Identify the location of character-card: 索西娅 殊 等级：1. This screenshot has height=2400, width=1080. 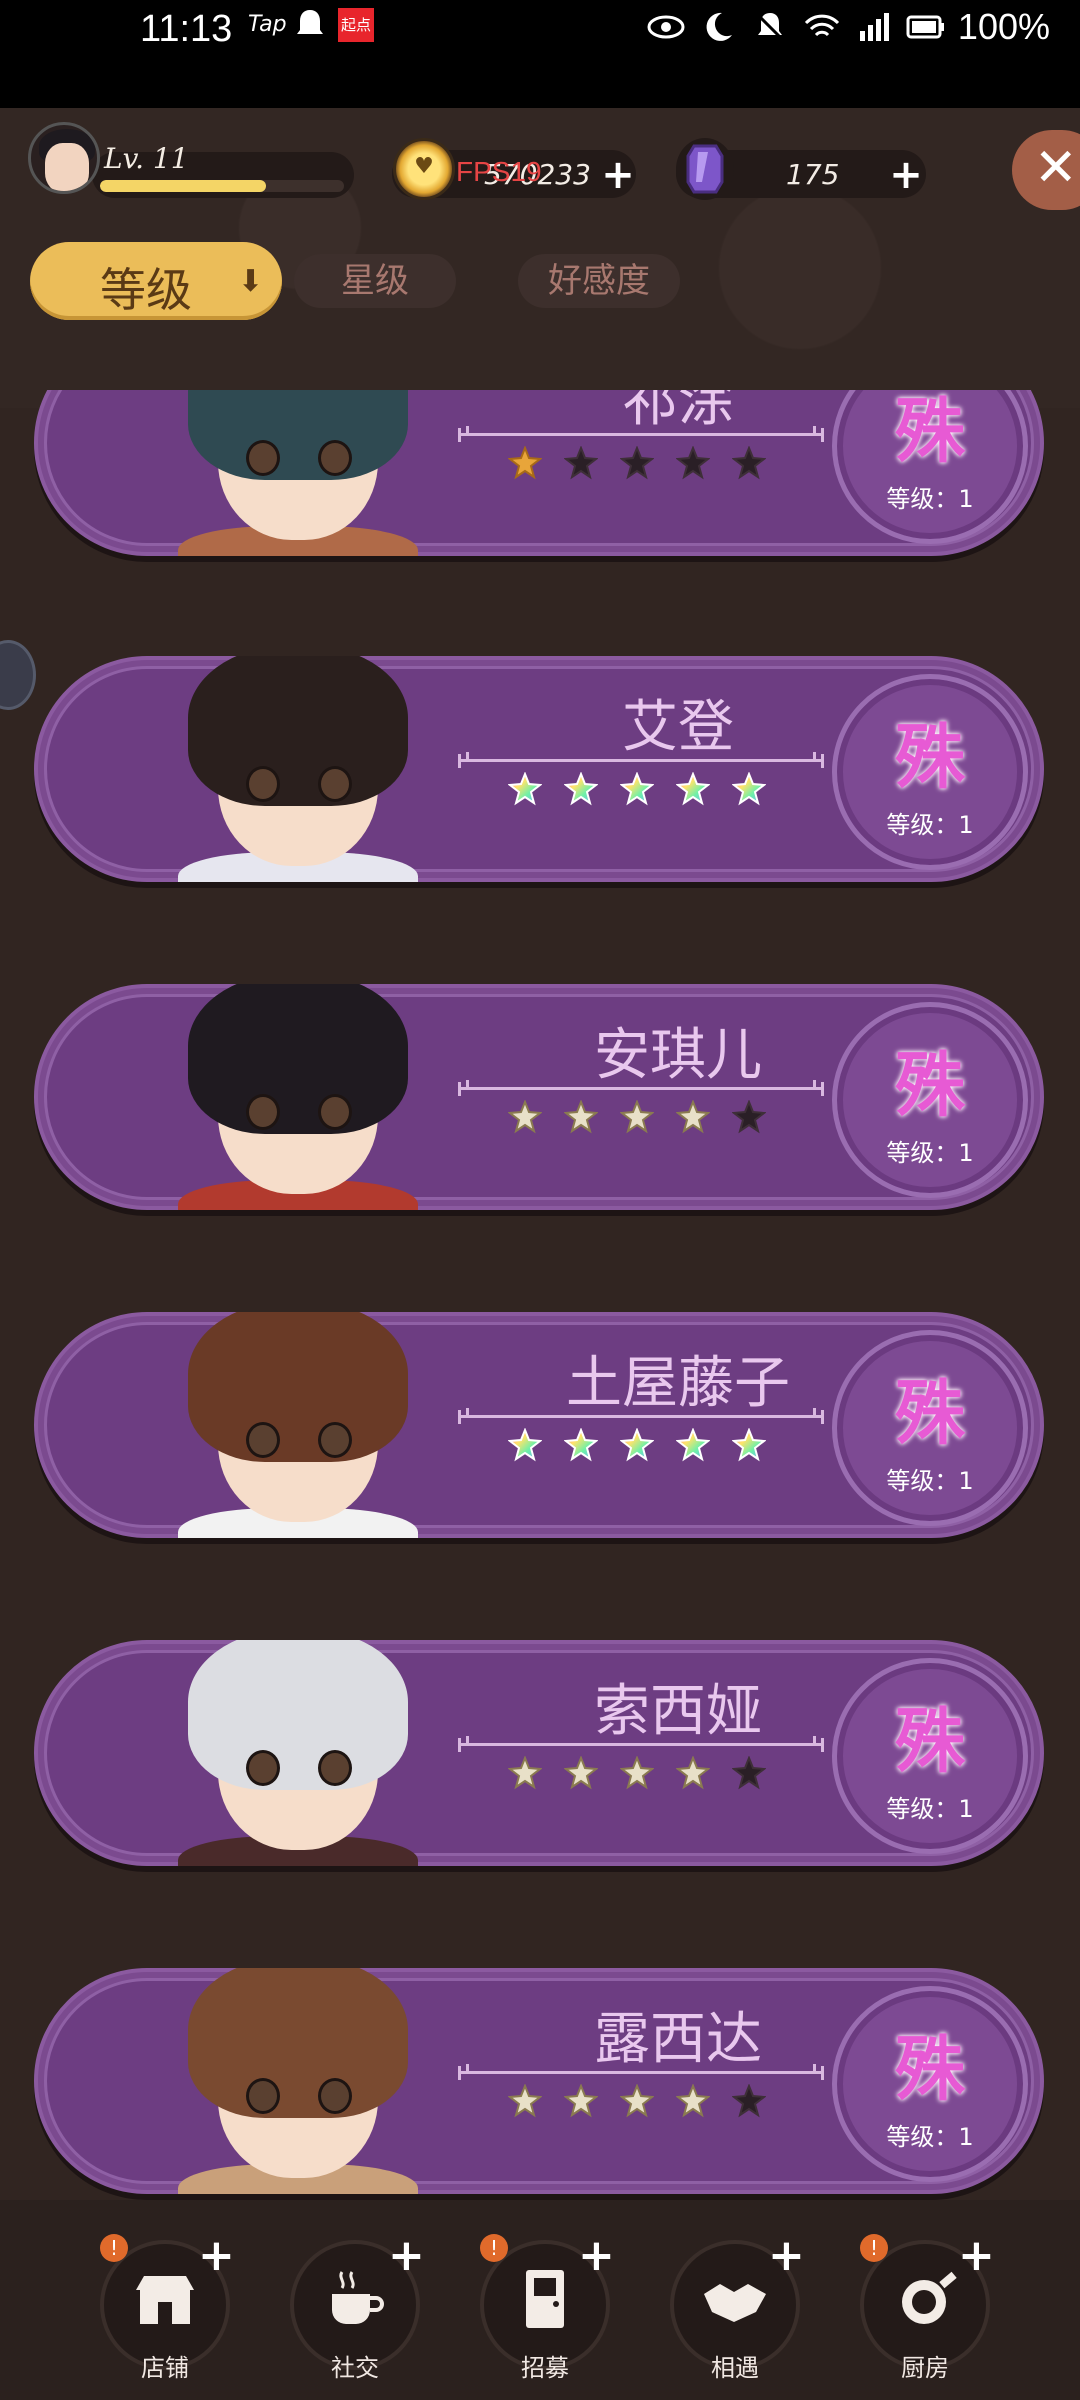
(539, 1753).